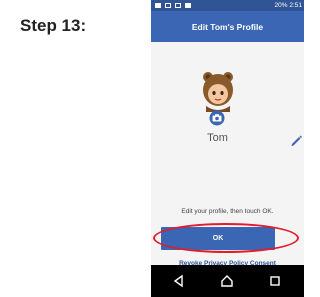  What do you see at coordinates (218, 238) in the screenshot?
I see `ok-button: OK` at bounding box center [218, 238].